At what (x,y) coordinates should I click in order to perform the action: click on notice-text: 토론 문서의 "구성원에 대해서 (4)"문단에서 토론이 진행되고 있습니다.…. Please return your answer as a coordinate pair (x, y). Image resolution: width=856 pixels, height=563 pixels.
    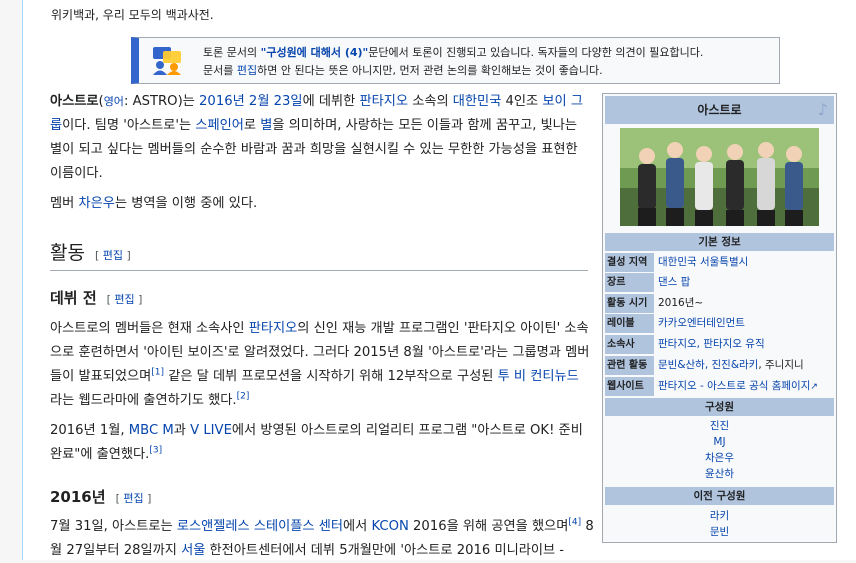
    Looking at the image, I should click on (453, 61).